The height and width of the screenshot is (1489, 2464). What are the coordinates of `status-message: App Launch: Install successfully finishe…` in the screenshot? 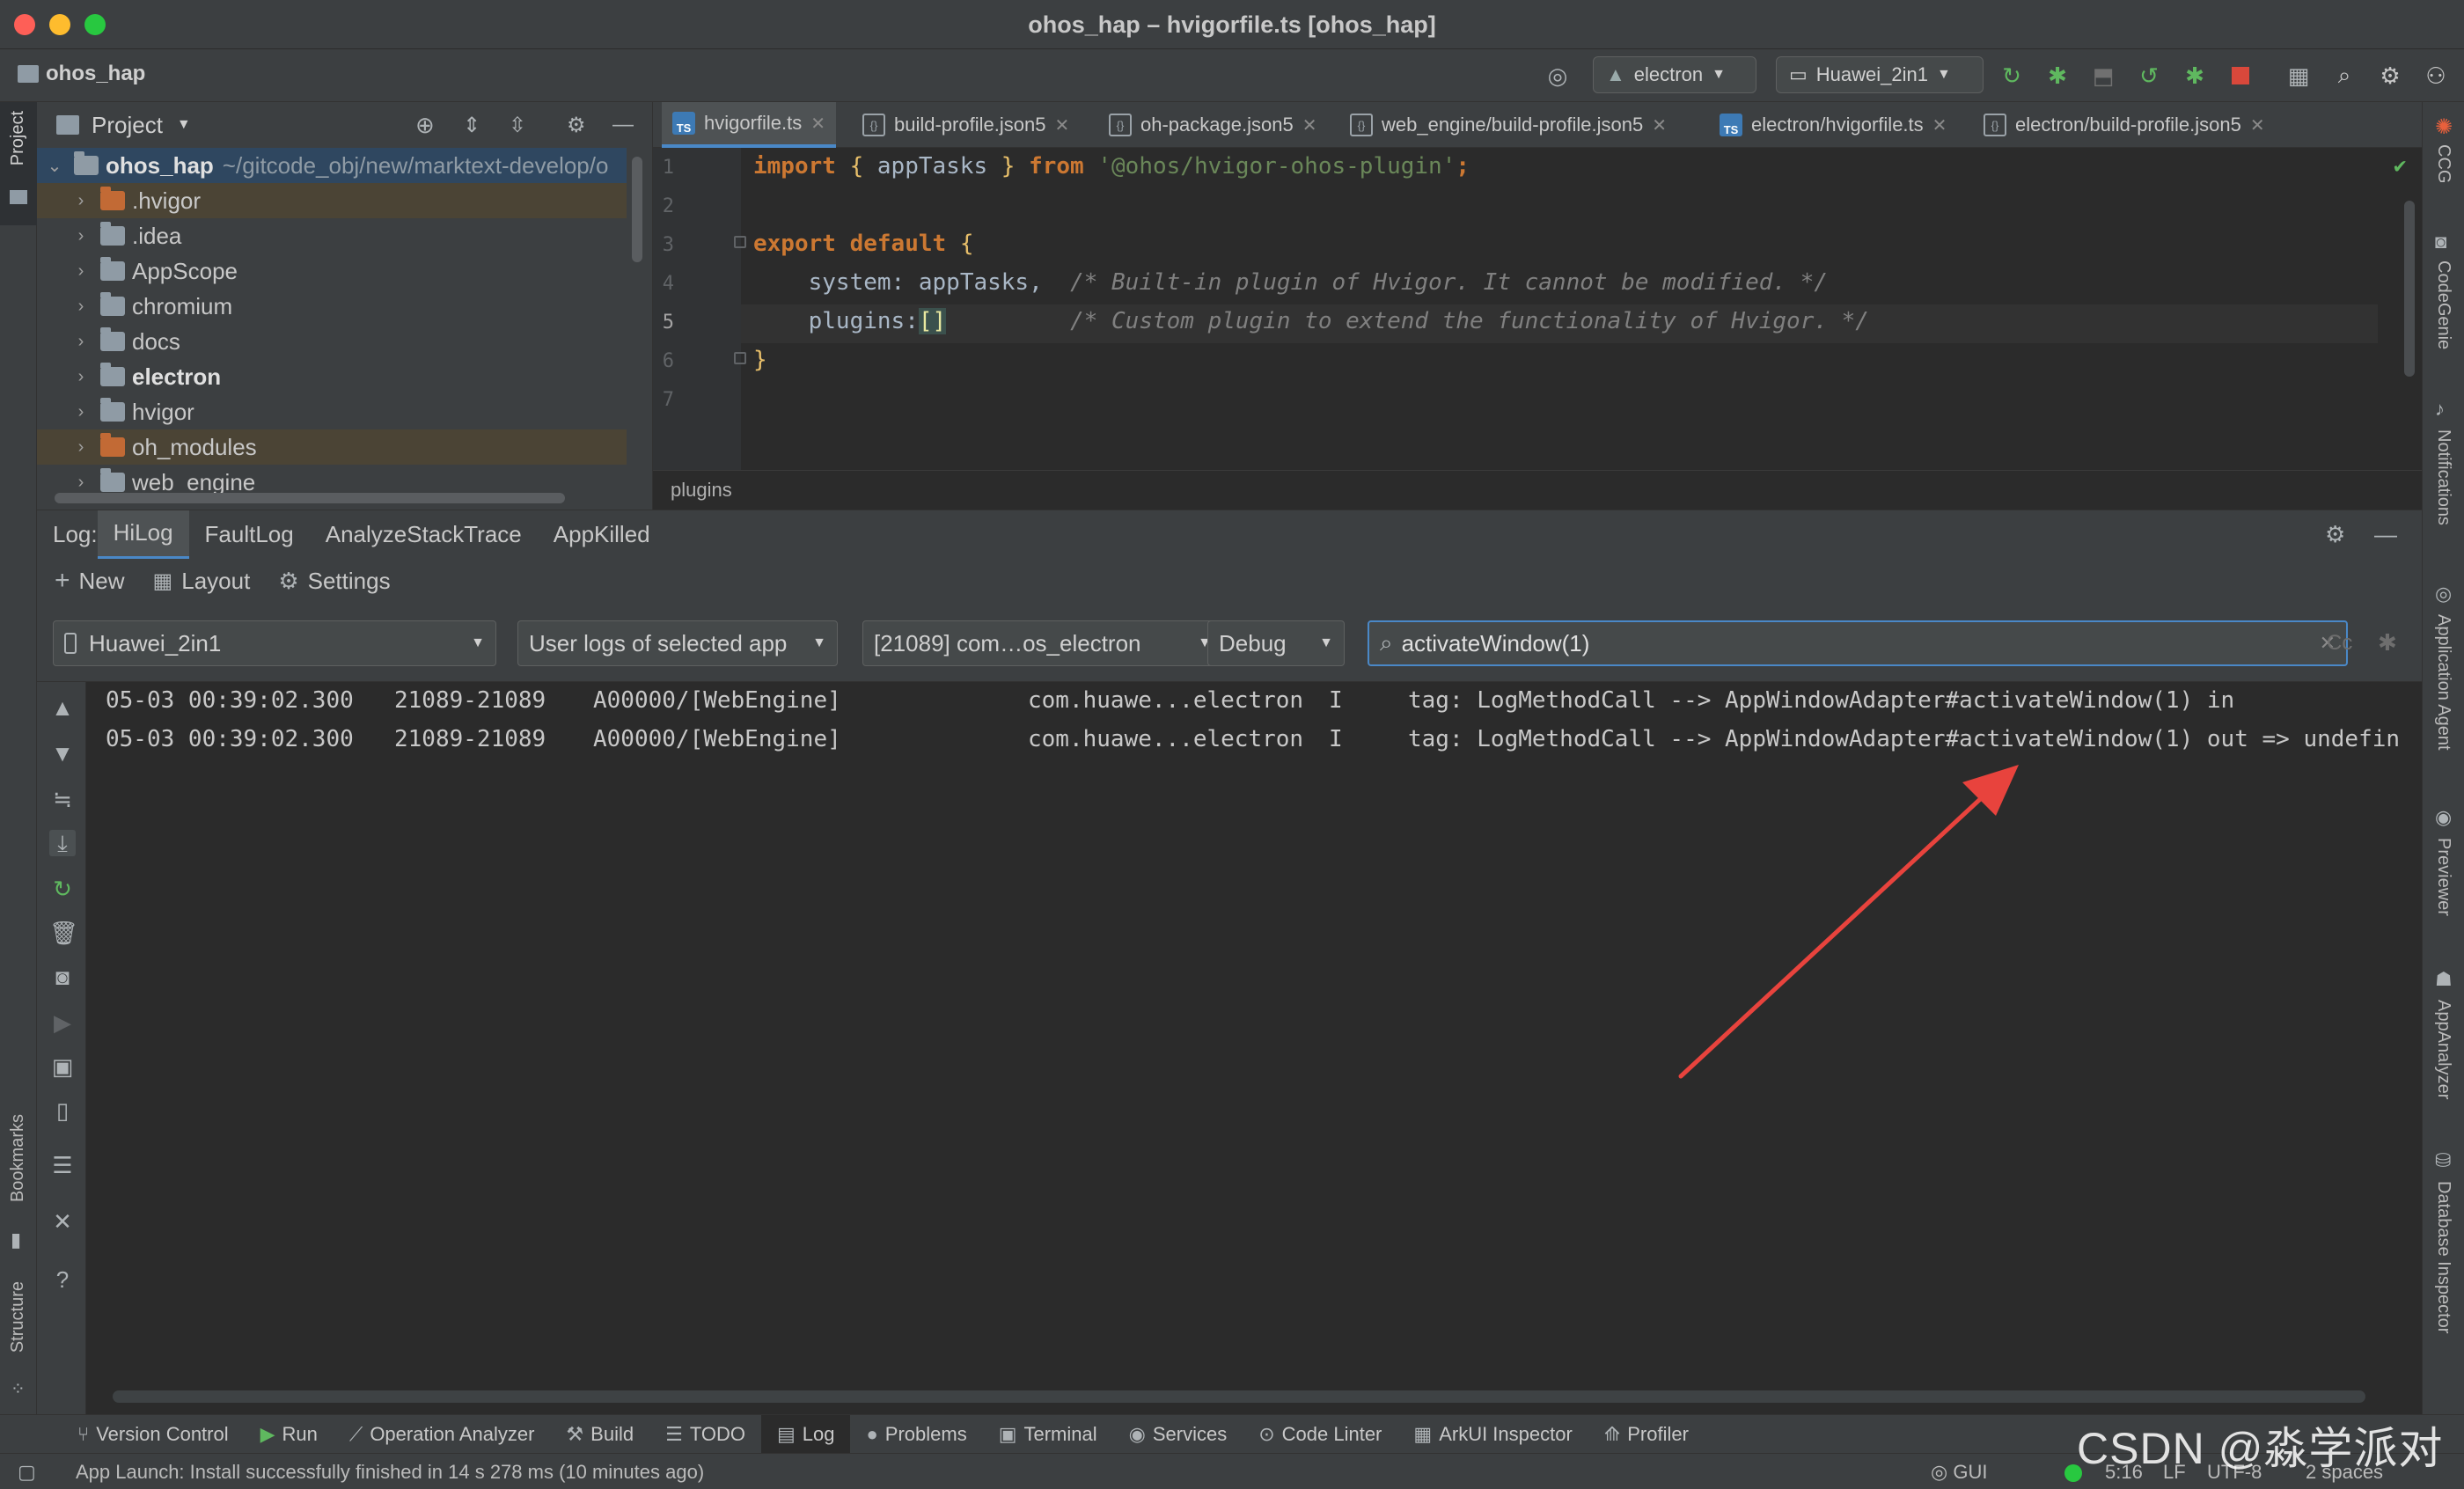 It's located at (390, 1472).